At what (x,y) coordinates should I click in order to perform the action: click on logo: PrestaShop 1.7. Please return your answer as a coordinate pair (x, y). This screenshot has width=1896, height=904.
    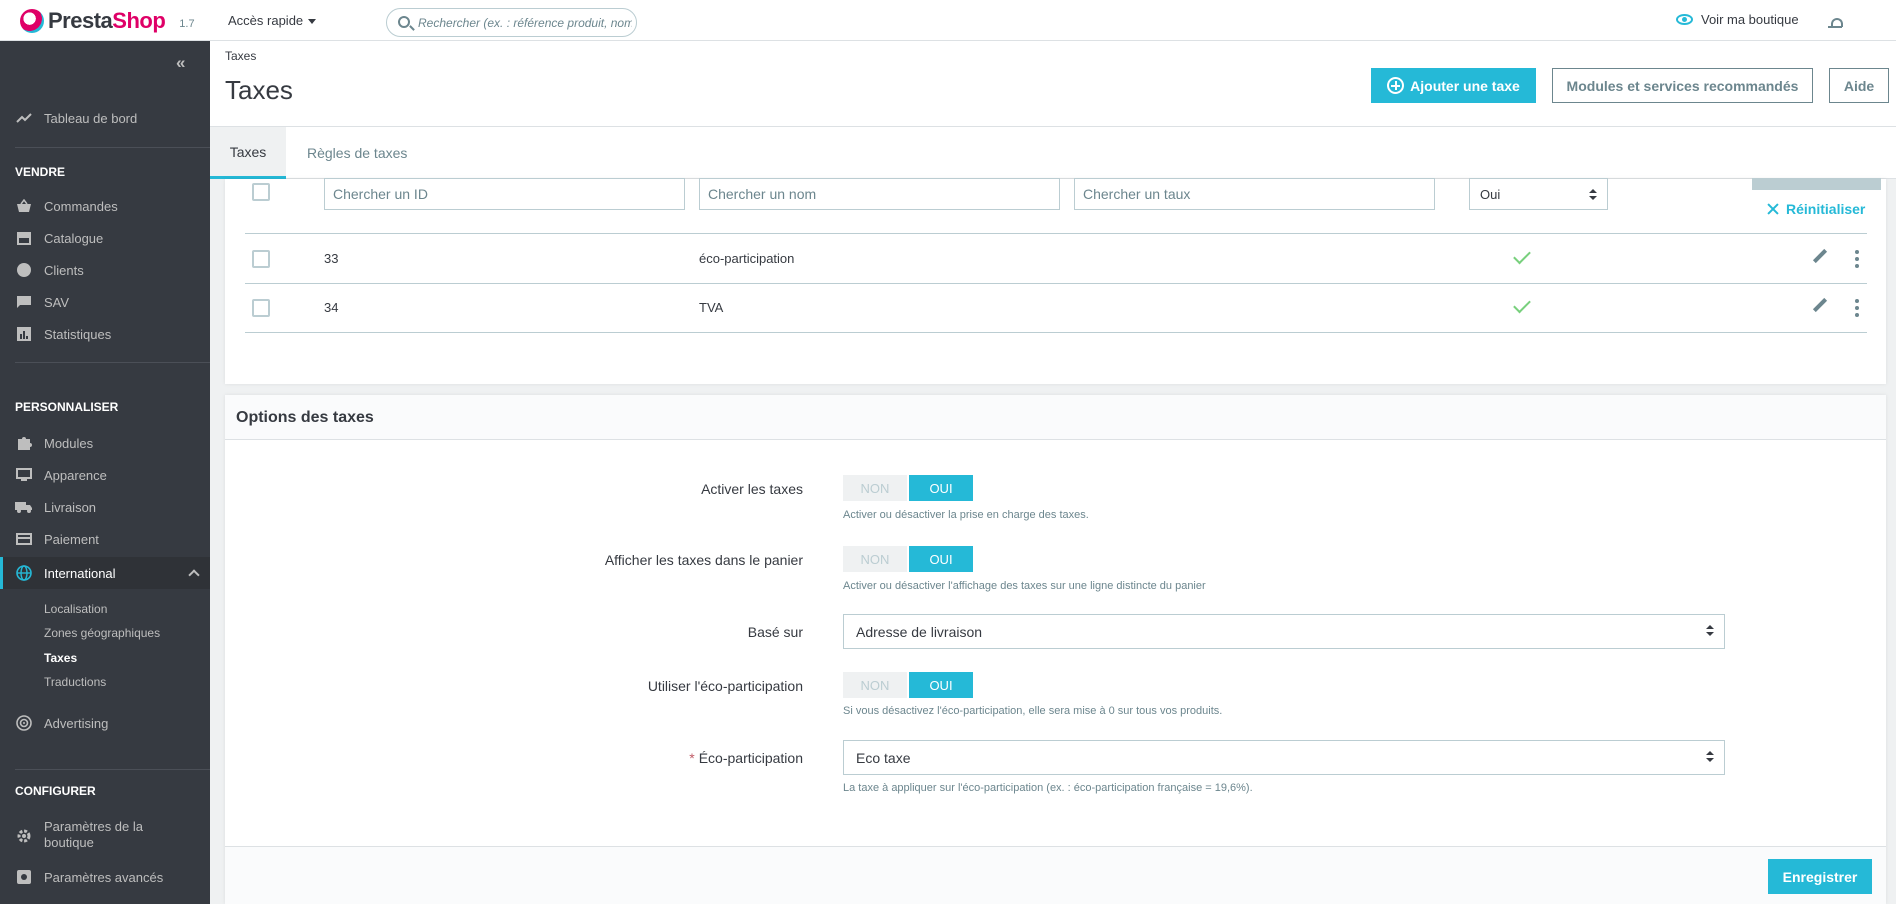
    Looking at the image, I should click on (107, 21).